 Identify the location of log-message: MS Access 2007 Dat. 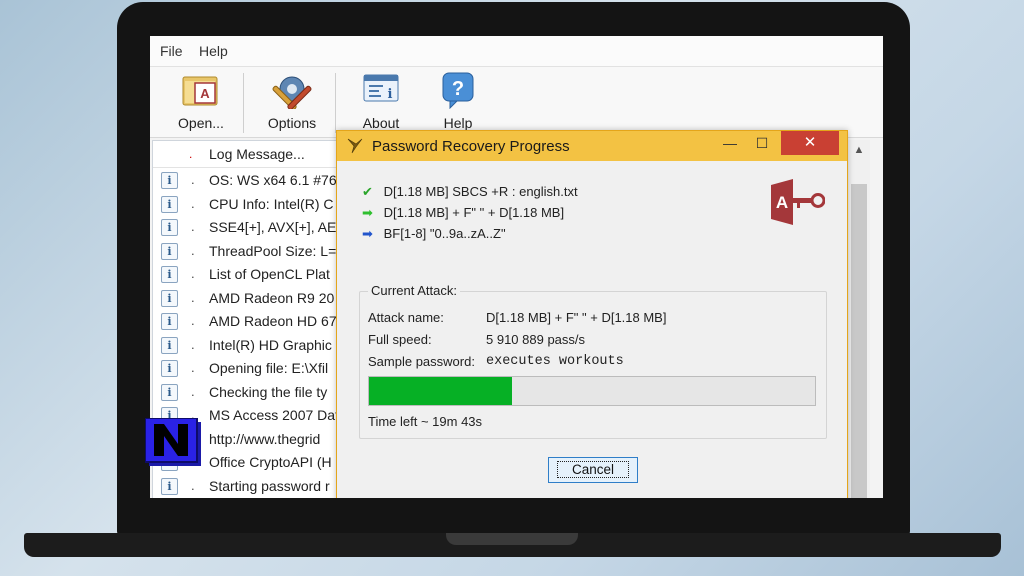
(274, 415).